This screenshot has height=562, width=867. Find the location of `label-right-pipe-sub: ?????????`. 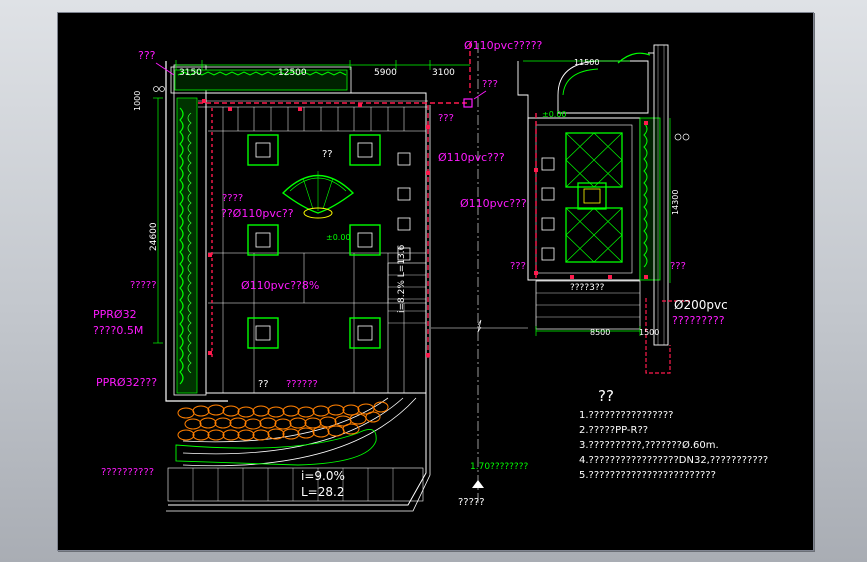

label-right-pipe-sub: ????????? is located at coordinates (698, 320).